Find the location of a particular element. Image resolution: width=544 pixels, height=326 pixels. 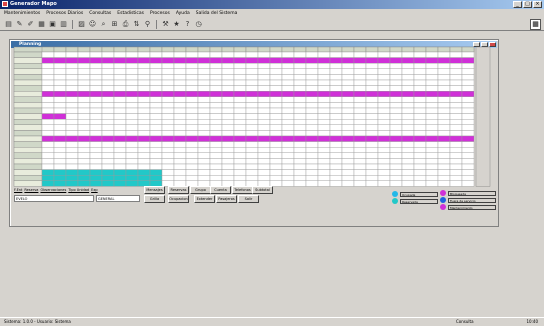

tool-icon: ⚒ is located at coordinates (165, 24).